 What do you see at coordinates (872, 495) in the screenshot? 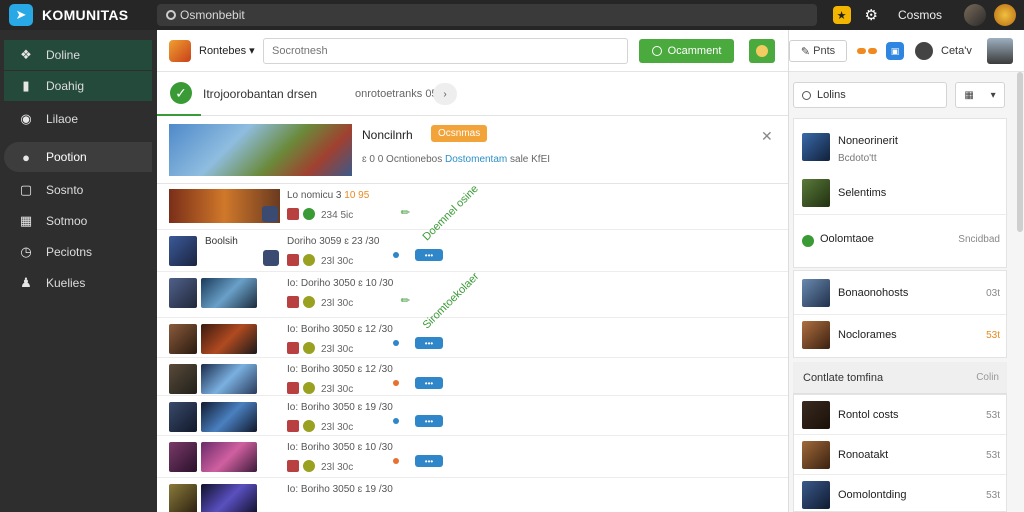
I see `item-title: Oomolontding` at bounding box center [872, 495].